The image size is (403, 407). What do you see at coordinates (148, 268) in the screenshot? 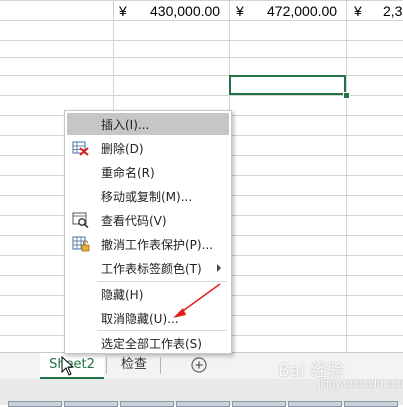
I see `menu-item-tab-color: 工作表标签颜色(T)` at bounding box center [148, 268].